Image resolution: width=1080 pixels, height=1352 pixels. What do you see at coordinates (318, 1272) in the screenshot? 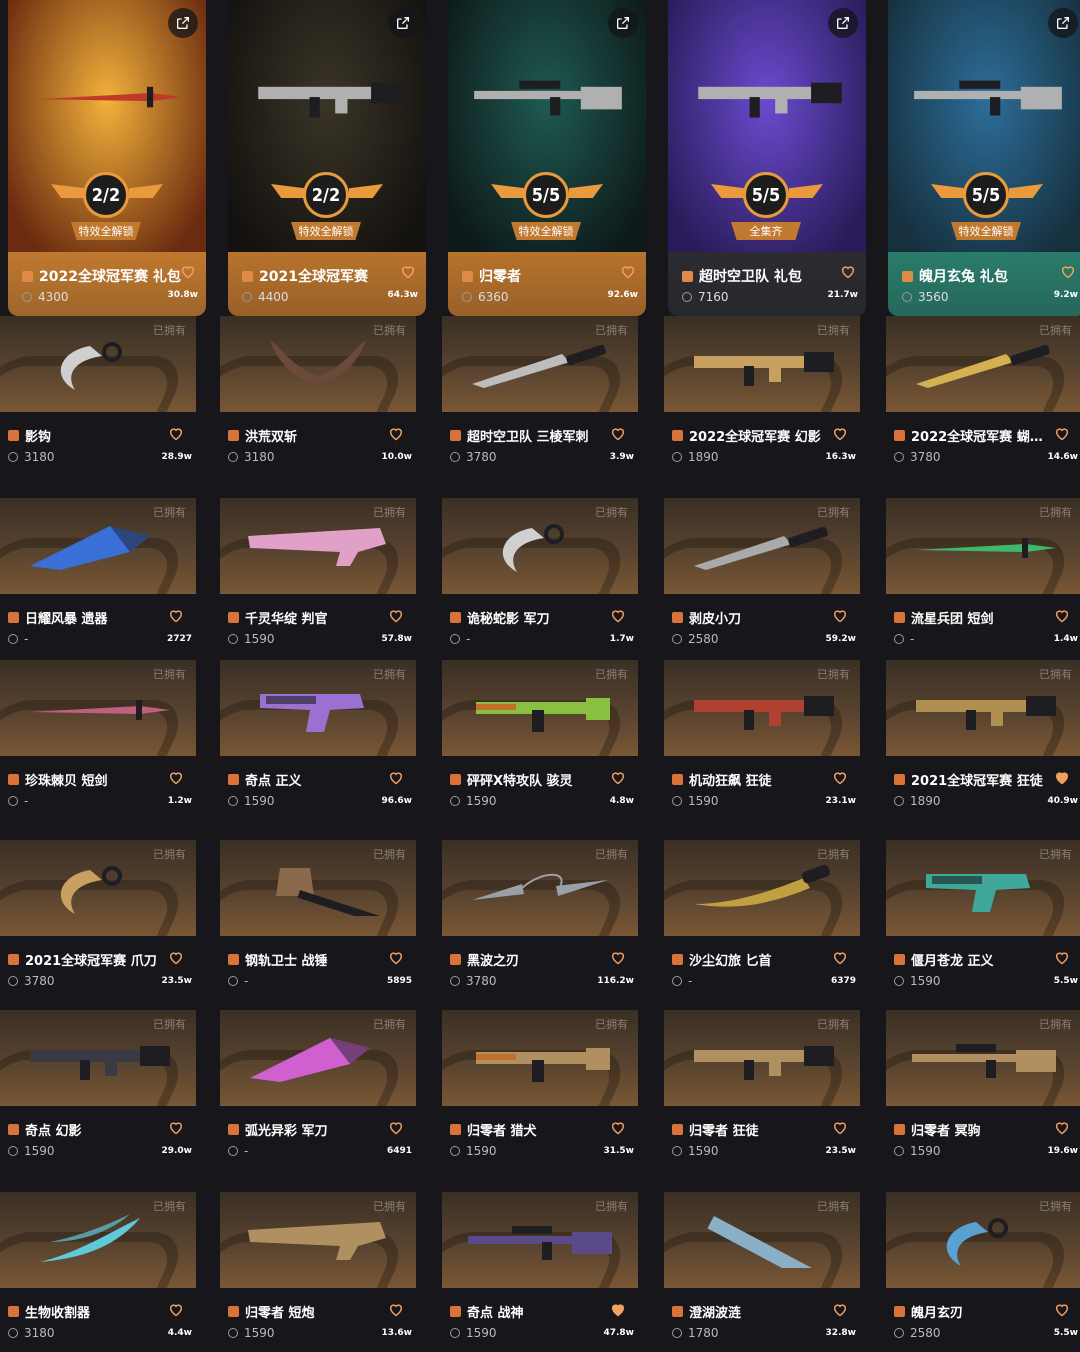
I see `skin-card: 已拥有 归零者 短炮 1590 13.6w` at bounding box center [318, 1272].